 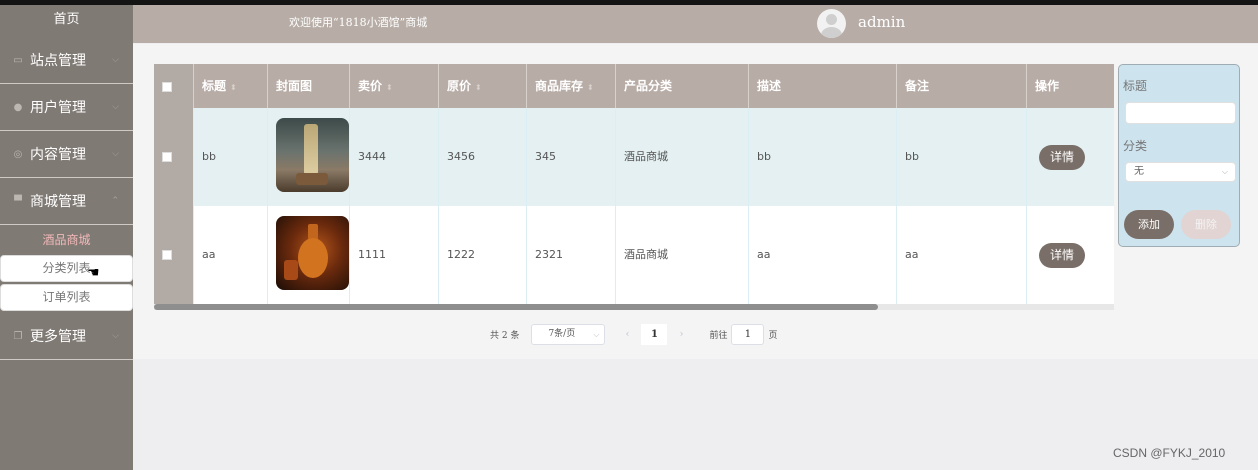 I want to click on monitor-icon: ▭, so click(x=18, y=60).